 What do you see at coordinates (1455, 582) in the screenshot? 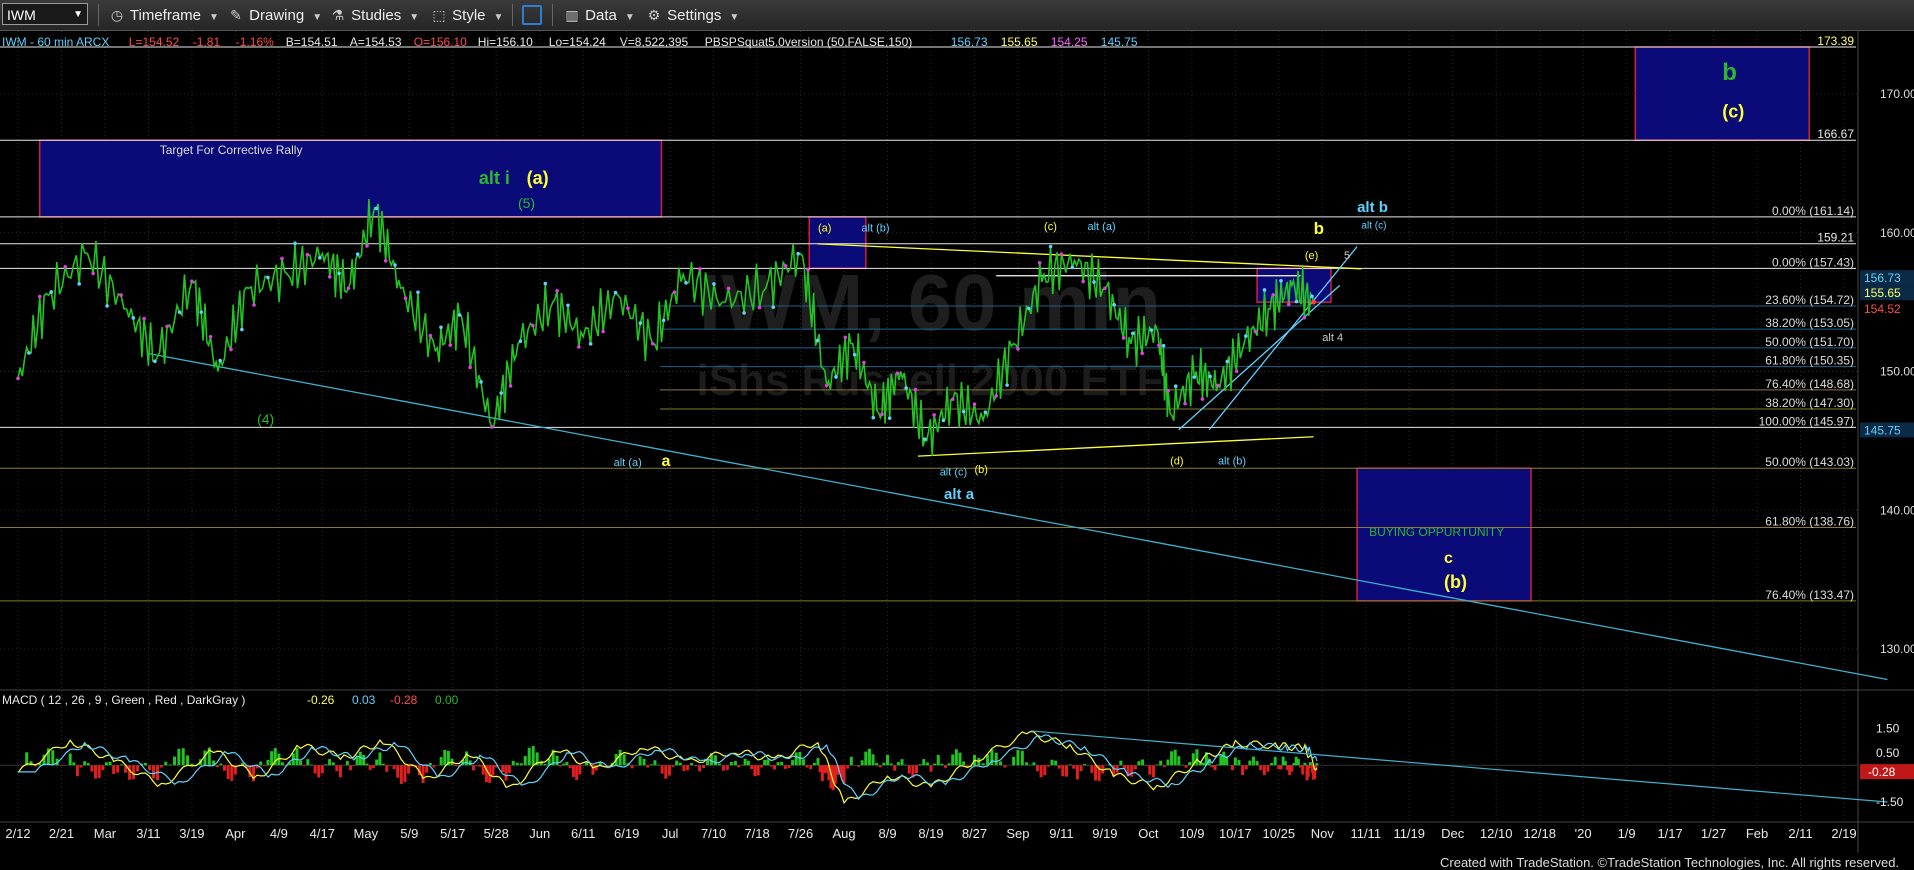
I see `wave-label: (b)` at bounding box center [1455, 582].